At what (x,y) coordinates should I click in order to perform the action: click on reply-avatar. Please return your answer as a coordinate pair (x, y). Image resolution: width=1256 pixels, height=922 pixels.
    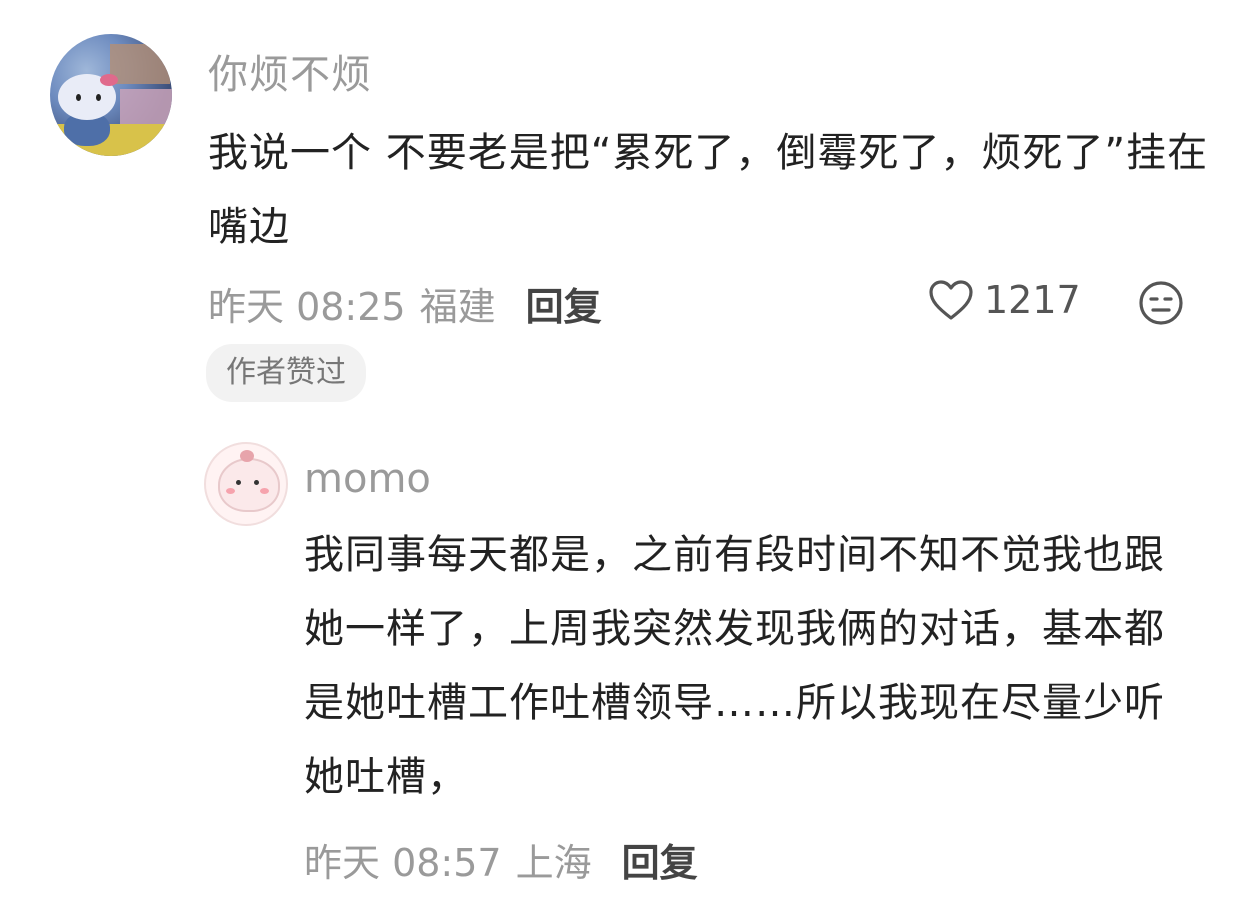
    Looking at the image, I should click on (246, 484).